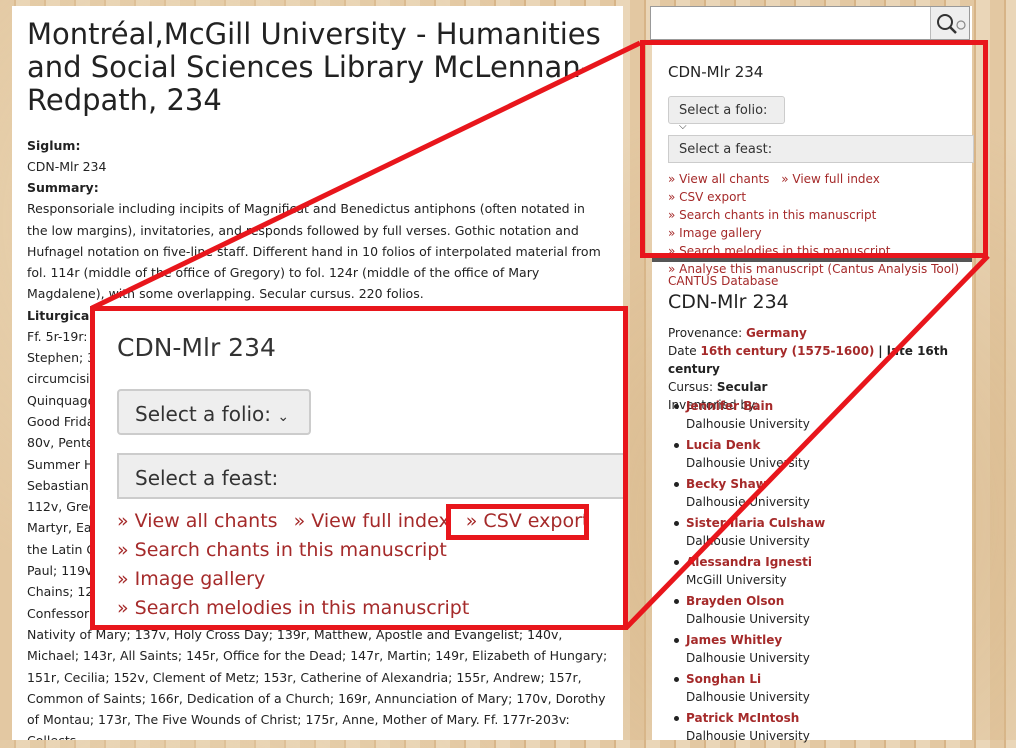  I want to click on person-link: Becky Shaw, so click(826, 484).